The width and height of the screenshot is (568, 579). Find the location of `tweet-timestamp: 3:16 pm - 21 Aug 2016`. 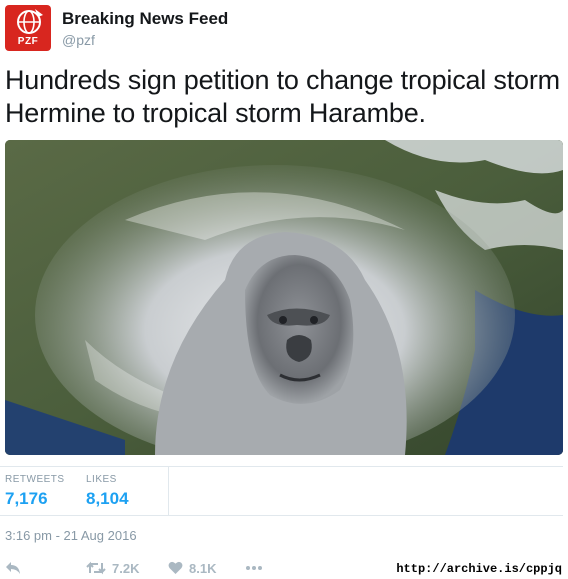

tweet-timestamp: 3:16 pm - 21 Aug 2016 is located at coordinates (71, 535).